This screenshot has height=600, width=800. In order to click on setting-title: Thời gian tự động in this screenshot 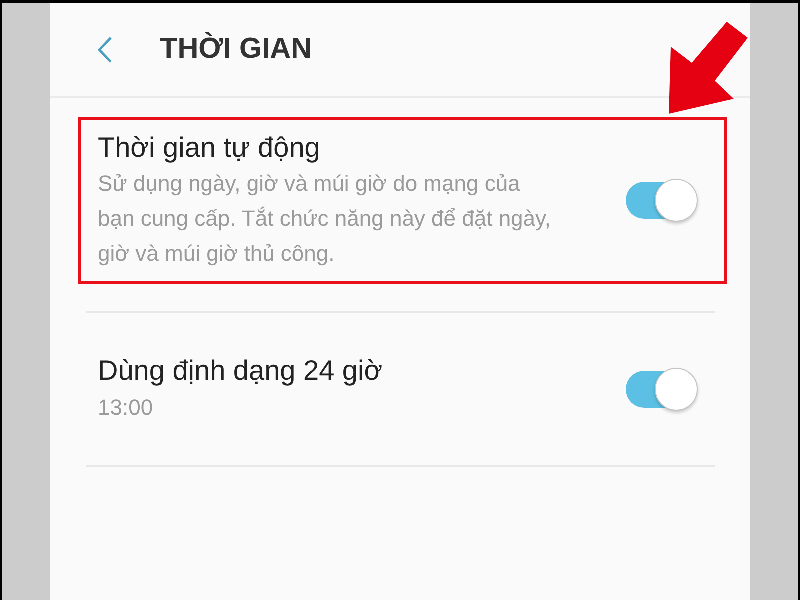, I will do `click(210, 148)`.